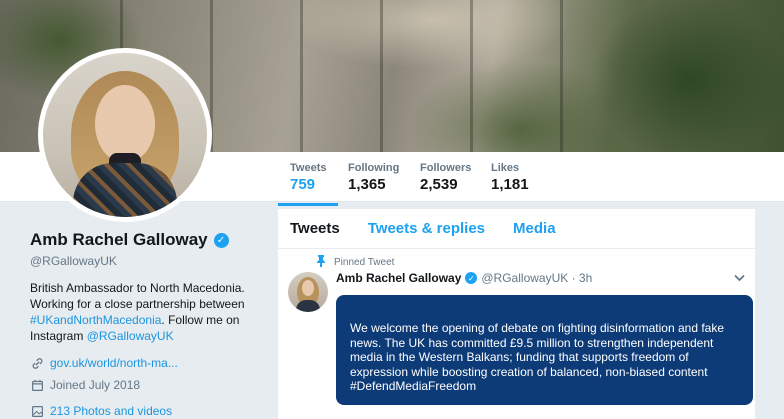 The width and height of the screenshot is (784, 419). Describe the element at coordinates (739, 278) in the screenshot. I see `chevron-down-icon` at that location.